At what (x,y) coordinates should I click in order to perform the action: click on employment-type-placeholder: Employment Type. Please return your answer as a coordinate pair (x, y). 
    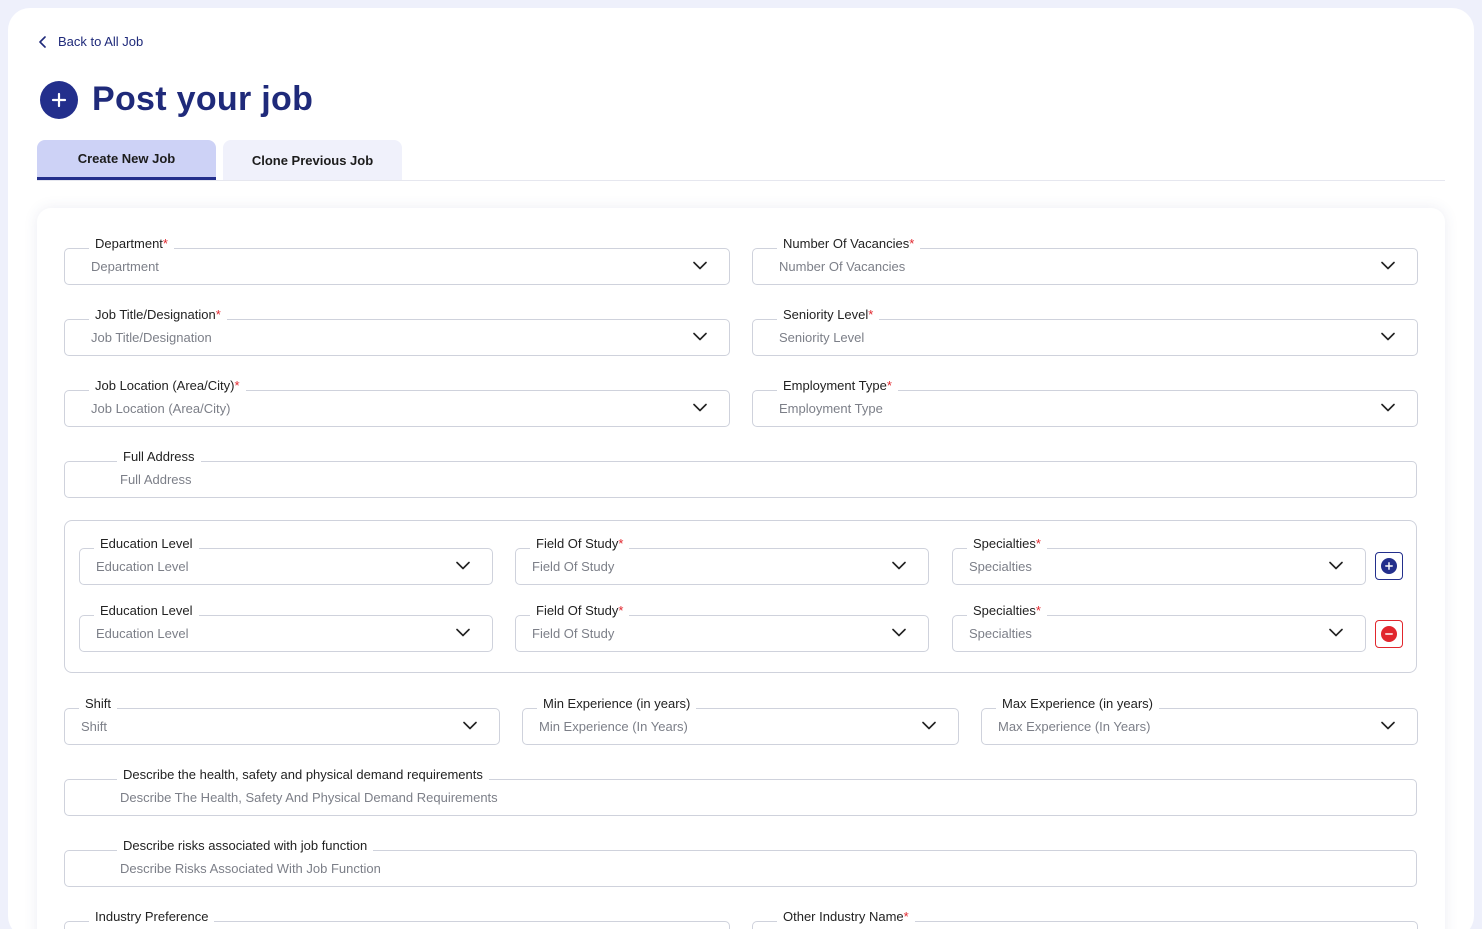
    Looking at the image, I should click on (831, 408).